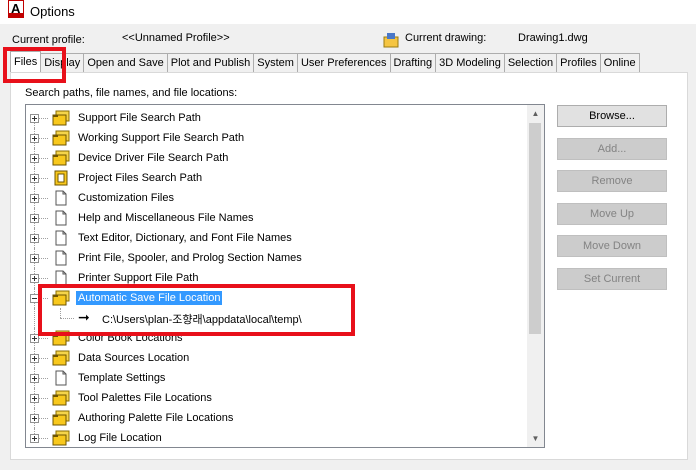 Image resolution: width=696 pixels, height=470 pixels. Describe the element at coordinates (535, 228) in the screenshot. I see `scrollbar-thumb` at that location.